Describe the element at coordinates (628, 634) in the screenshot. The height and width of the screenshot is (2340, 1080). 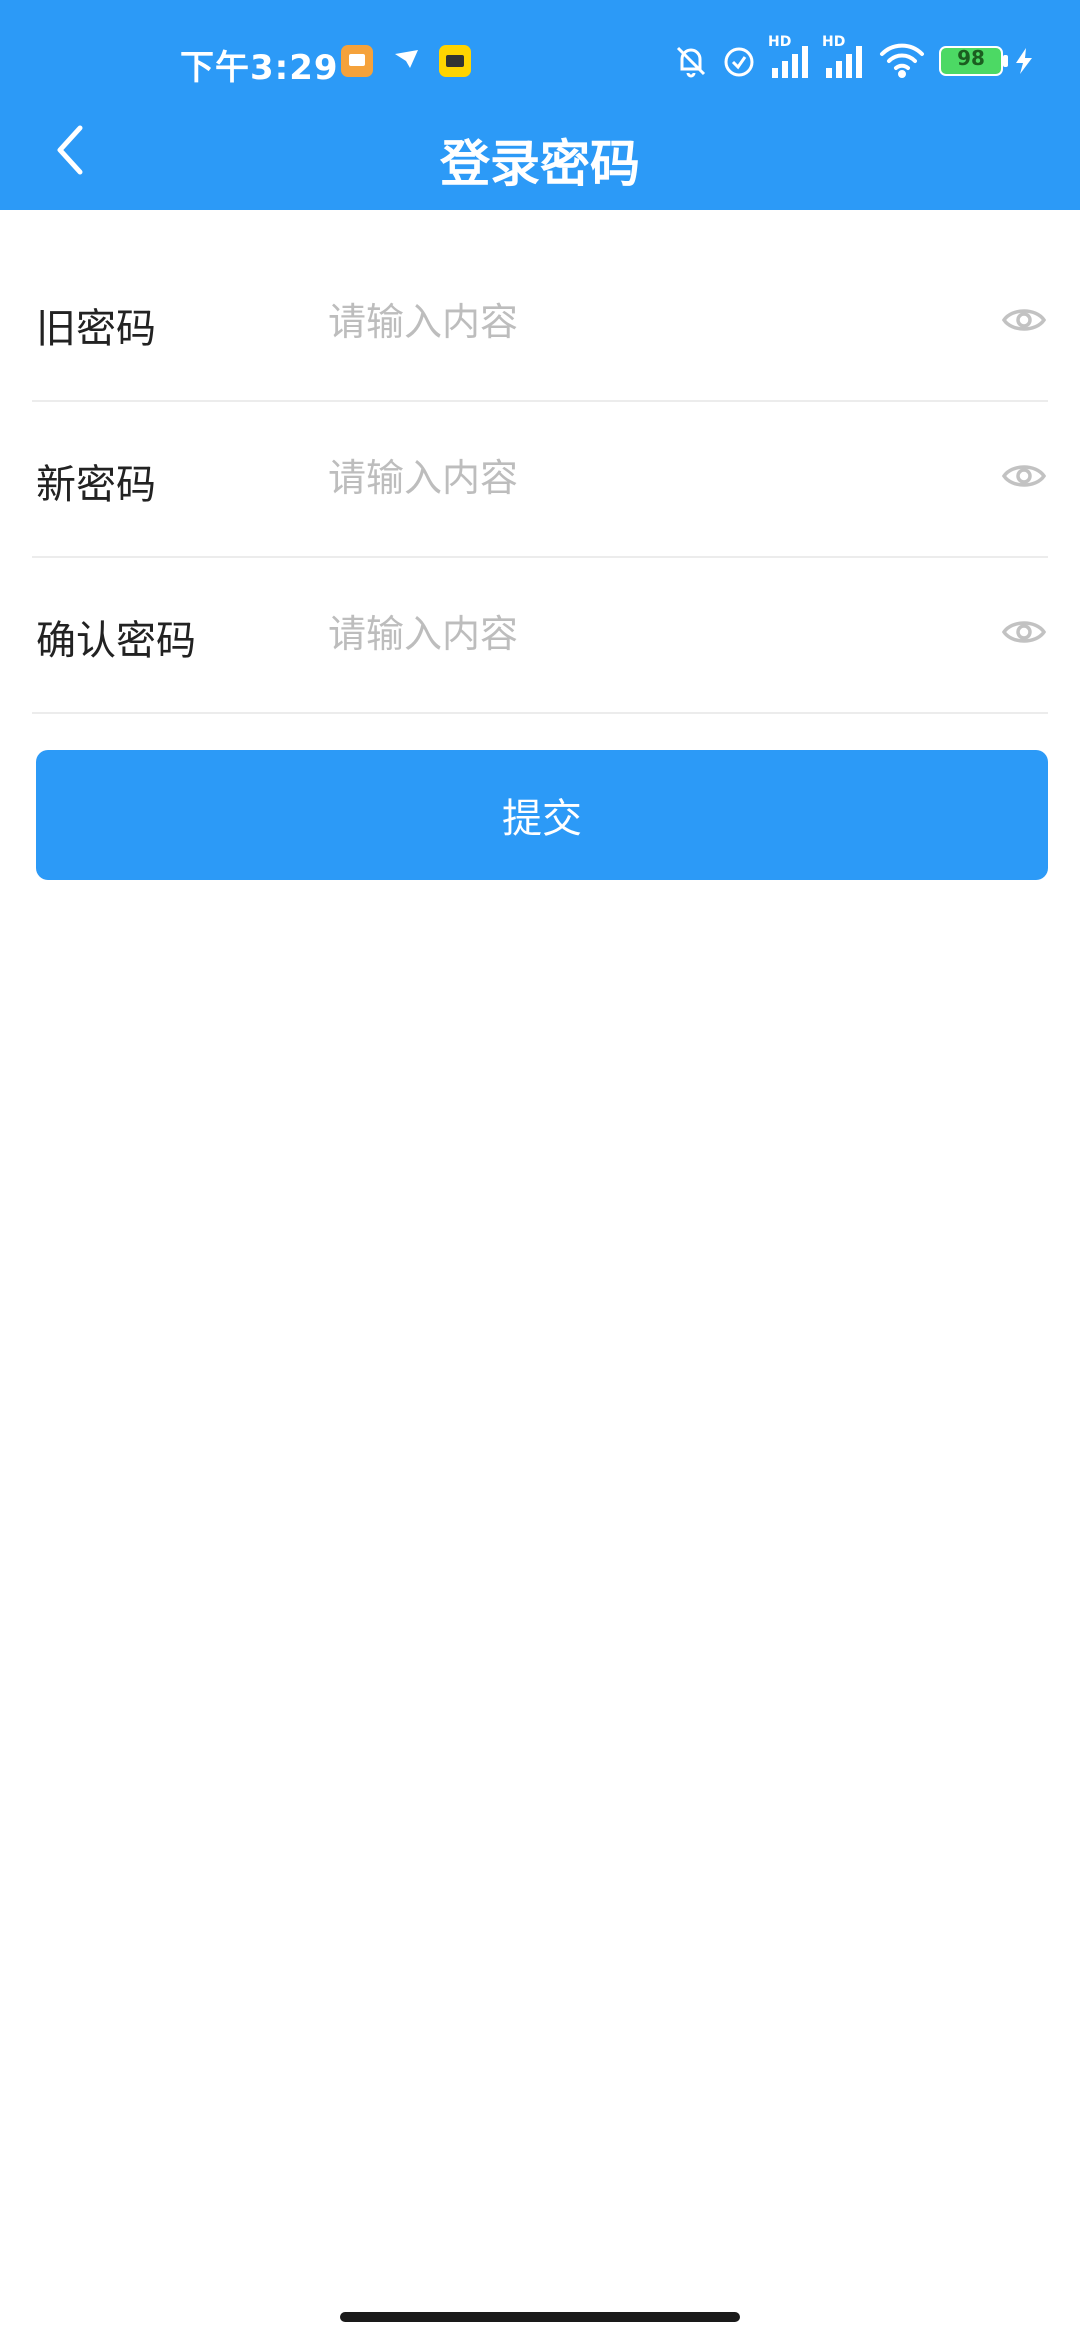
I see `confirm-password-input` at that location.